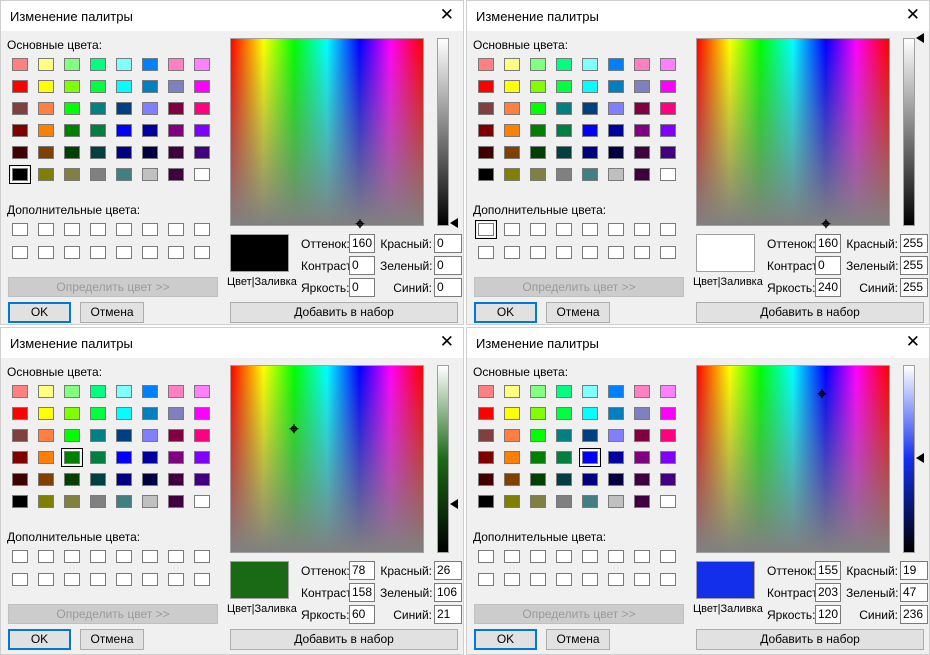 The image size is (930, 655). I want to click on close-icon: ✕, so click(913, 15).